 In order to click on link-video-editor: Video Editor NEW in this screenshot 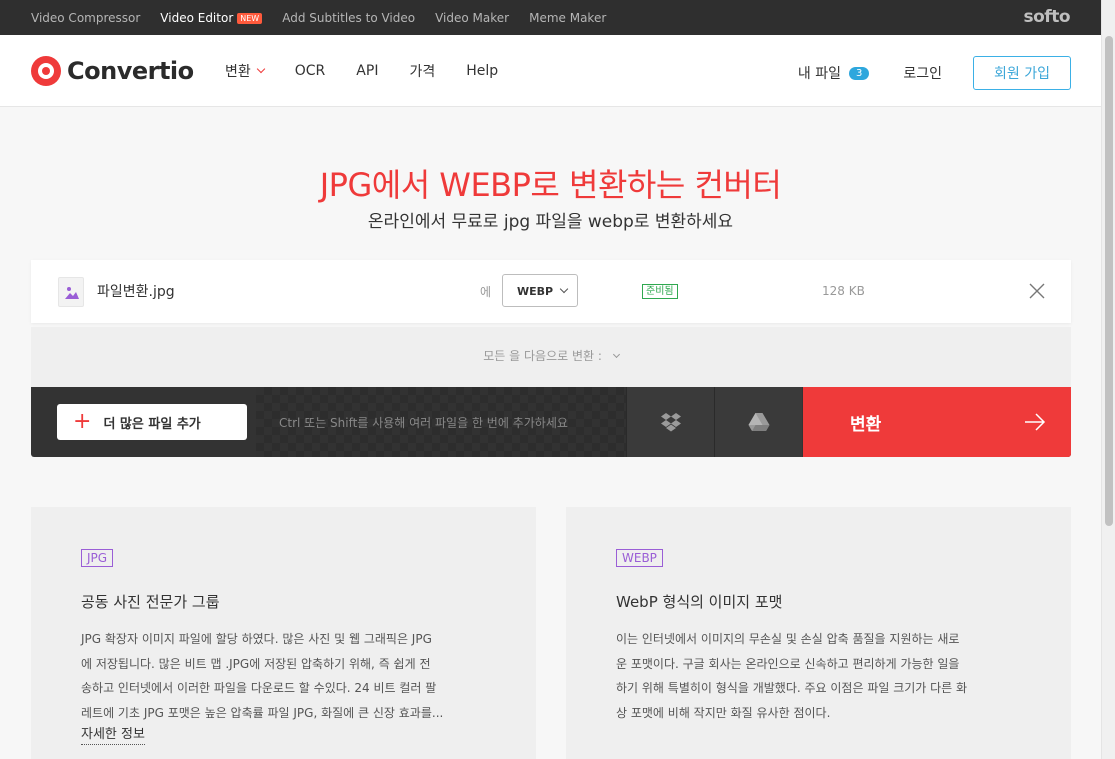, I will do `click(211, 18)`.